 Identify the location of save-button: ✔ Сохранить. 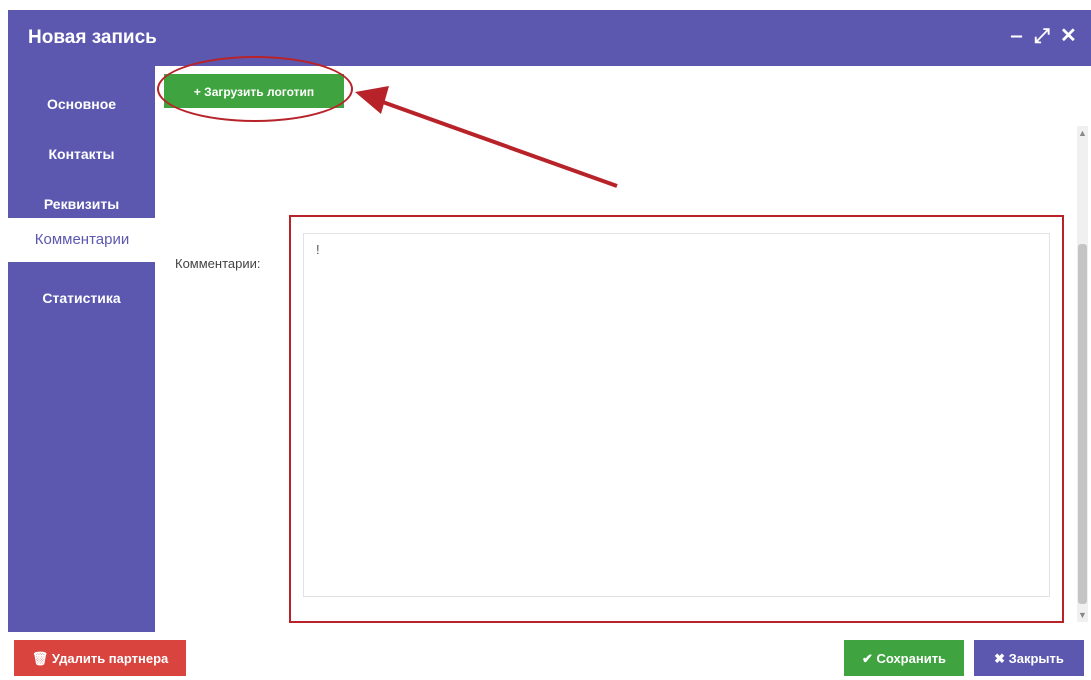
(904, 658).